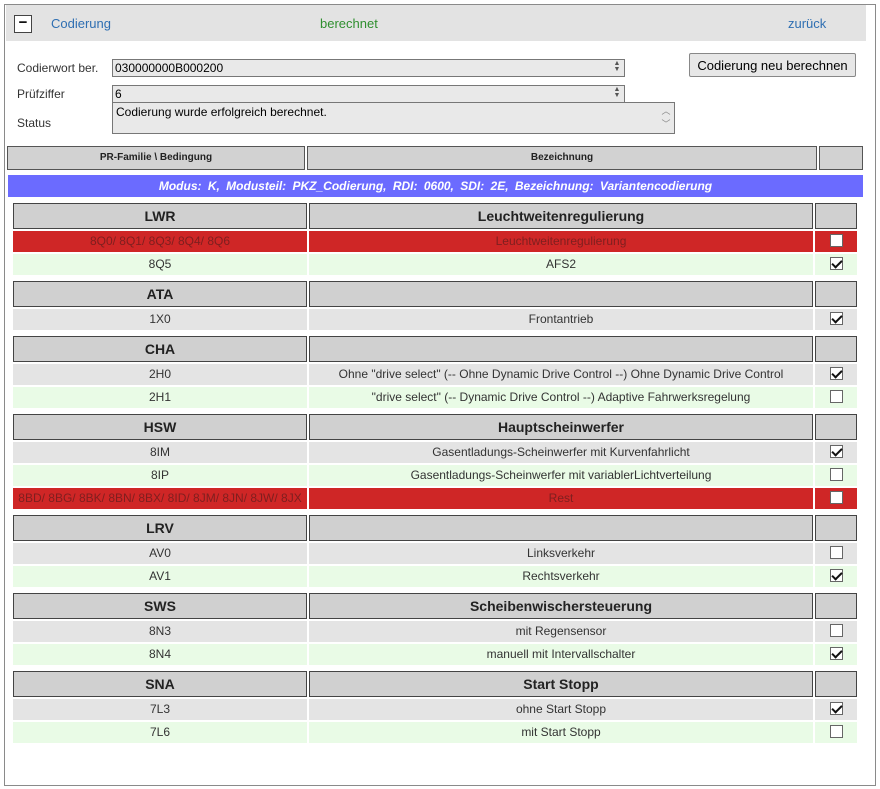 This screenshot has width=880, height=789. I want to click on table-row: 1X0 Frontantrieb, so click(436, 319).